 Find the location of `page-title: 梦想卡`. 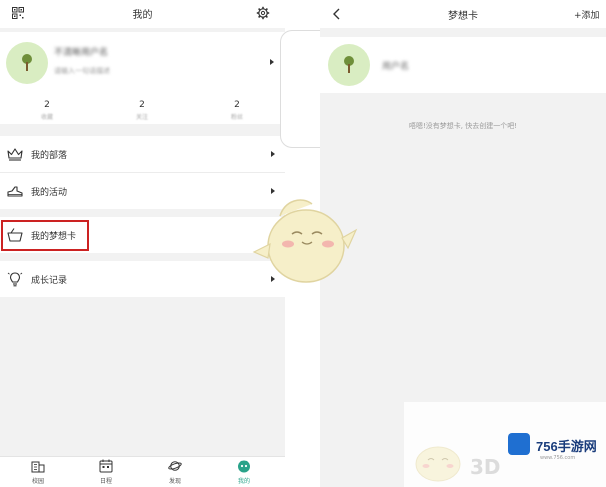

page-title: 梦想卡 is located at coordinates (463, 16).